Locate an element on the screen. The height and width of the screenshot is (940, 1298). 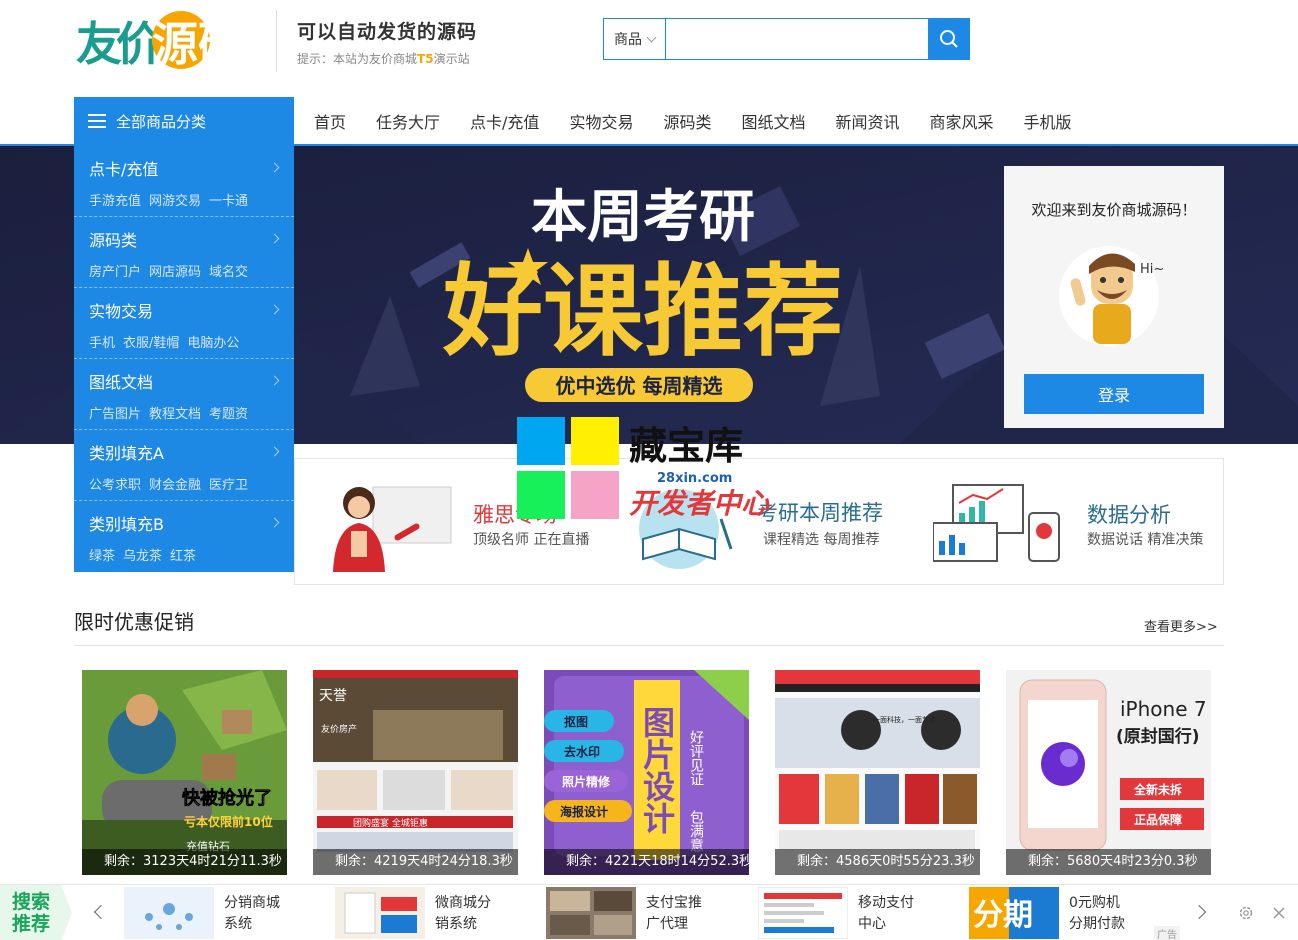
product-caption2: 亏本仅限前10位 is located at coordinates (228, 821).